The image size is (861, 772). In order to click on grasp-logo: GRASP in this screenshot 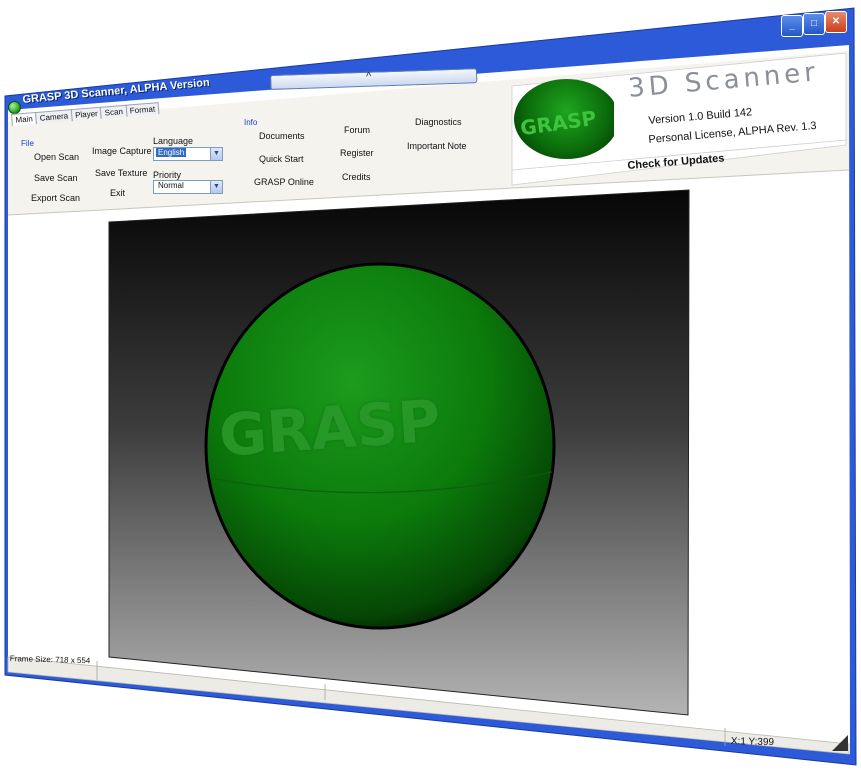, I will do `click(564, 119)`.